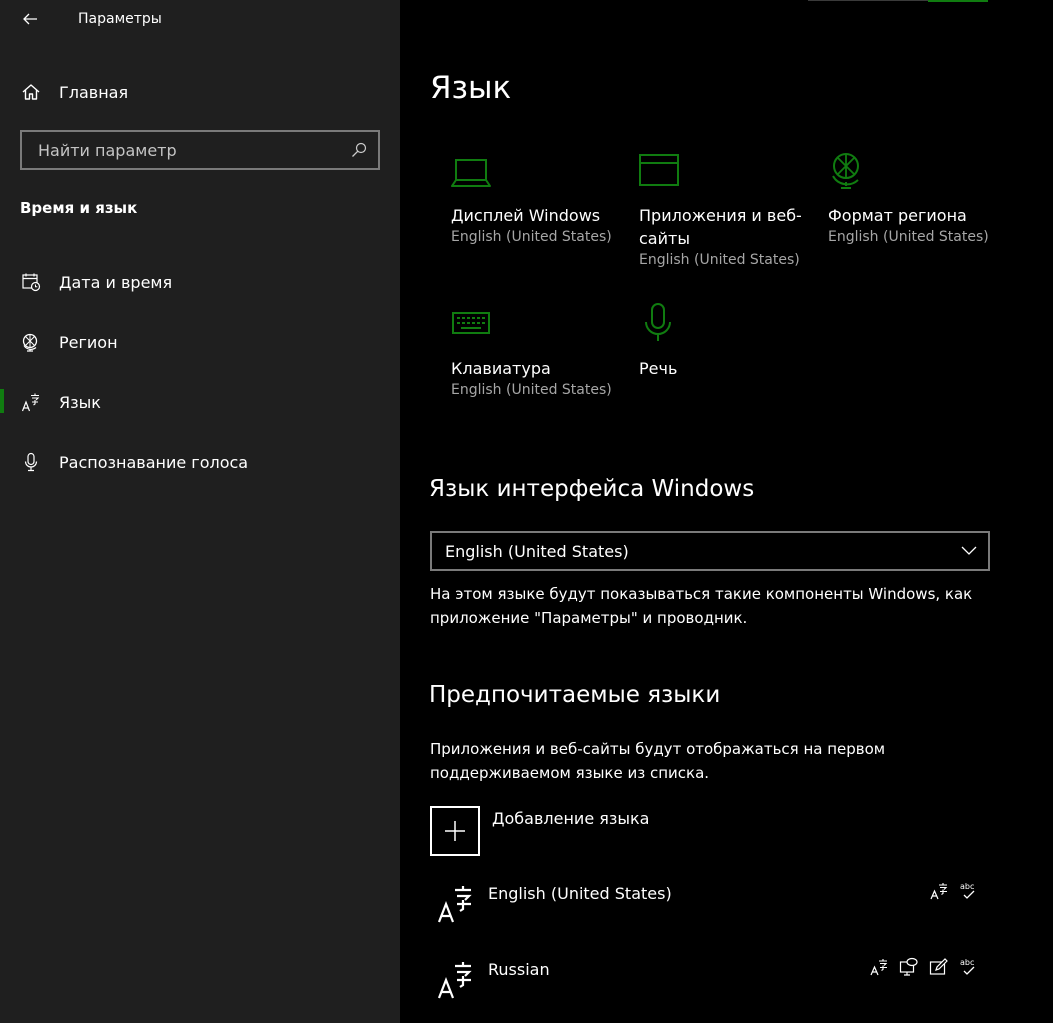  I want to click on sidebar-item-language: Язык, so click(200, 402).